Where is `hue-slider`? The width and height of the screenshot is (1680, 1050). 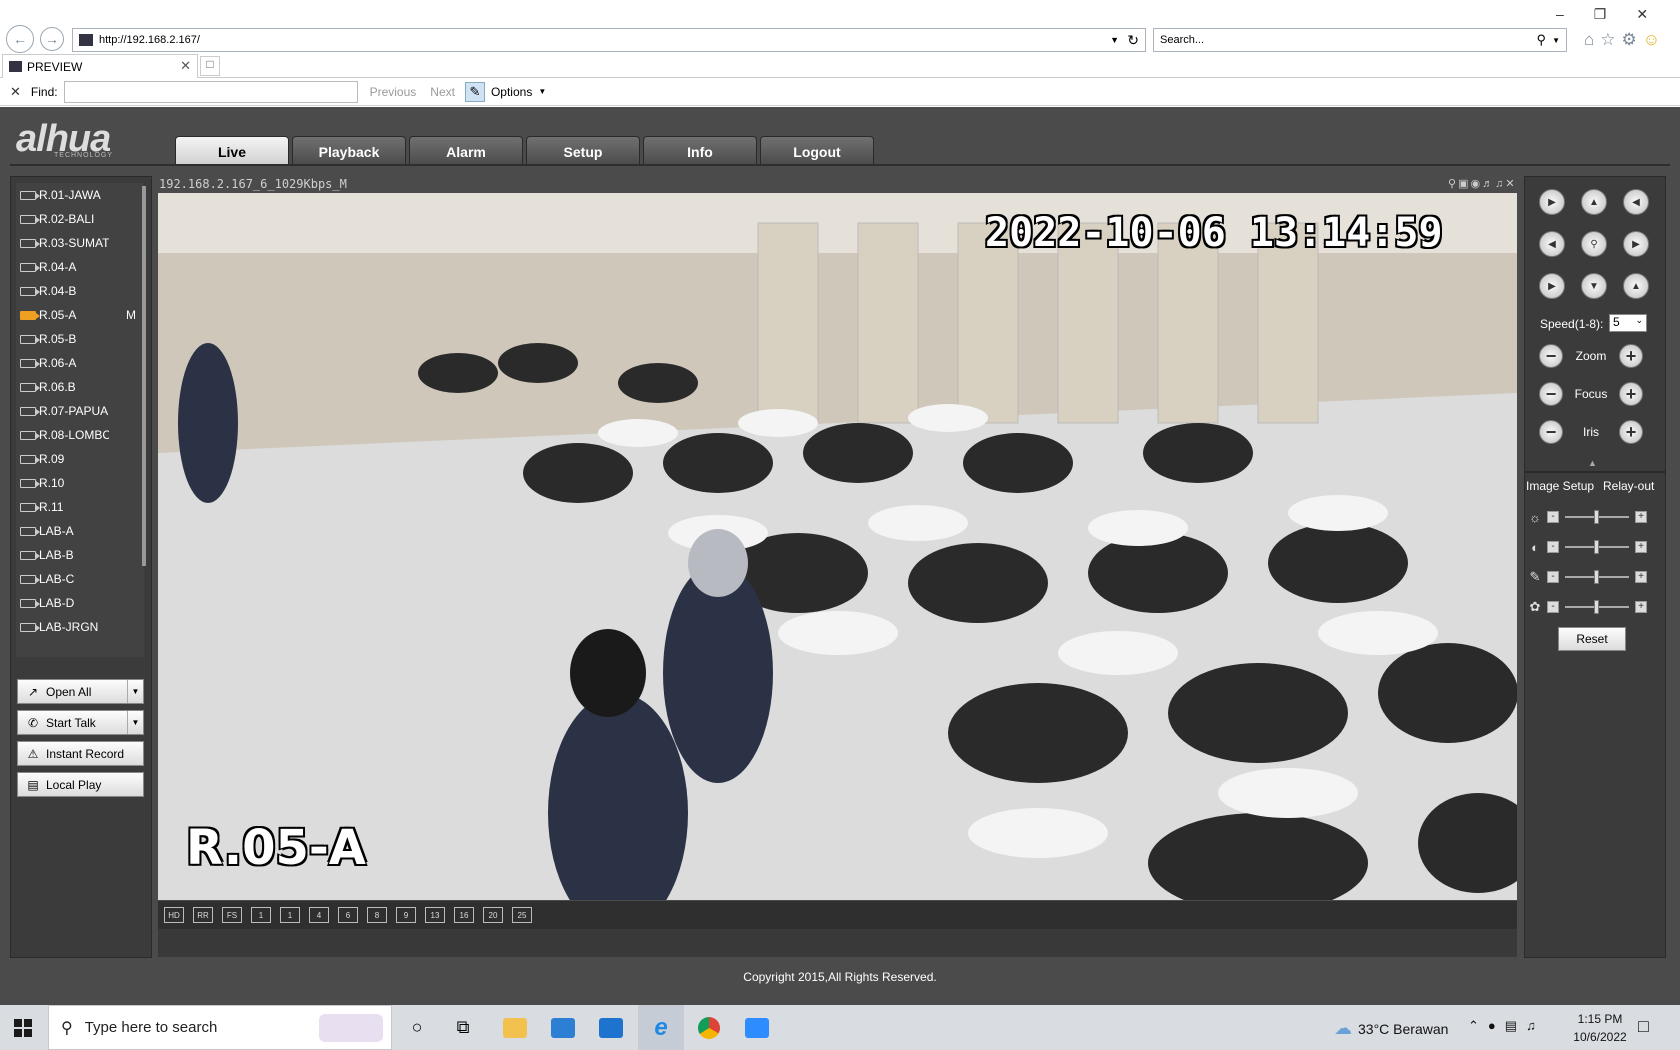 hue-slider is located at coordinates (1597, 607).